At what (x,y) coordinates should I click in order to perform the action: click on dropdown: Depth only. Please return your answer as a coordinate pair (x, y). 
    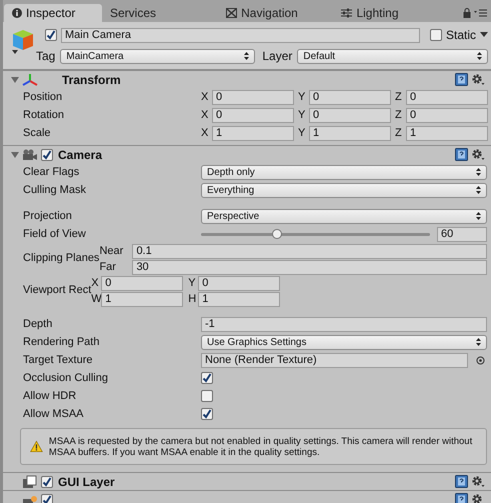
    Looking at the image, I should click on (344, 172).